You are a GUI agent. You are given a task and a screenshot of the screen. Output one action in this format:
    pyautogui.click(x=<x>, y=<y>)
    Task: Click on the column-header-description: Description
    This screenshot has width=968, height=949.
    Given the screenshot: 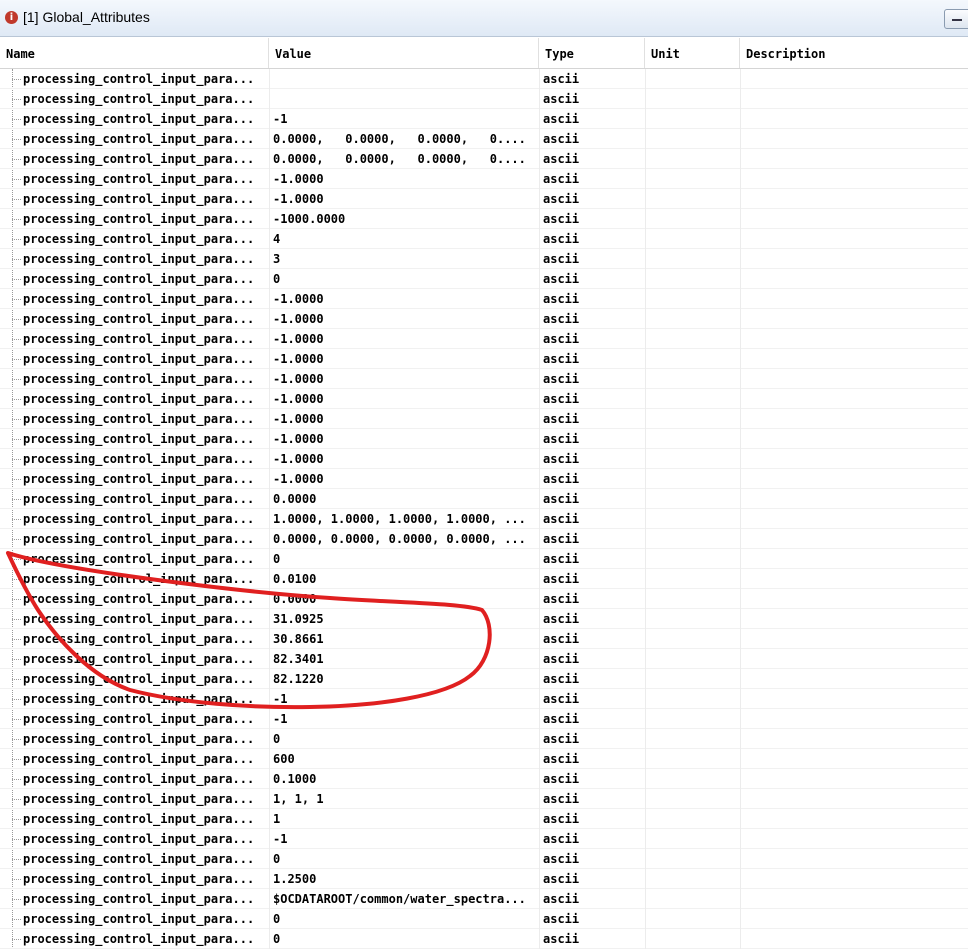 What is the action you would take?
    pyautogui.click(x=854, y=53)
    